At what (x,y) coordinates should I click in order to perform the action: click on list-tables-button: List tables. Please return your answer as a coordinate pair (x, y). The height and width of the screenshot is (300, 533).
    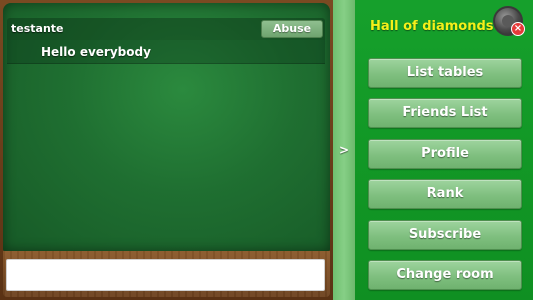
    Looking at the image, I should click on (445, 73).